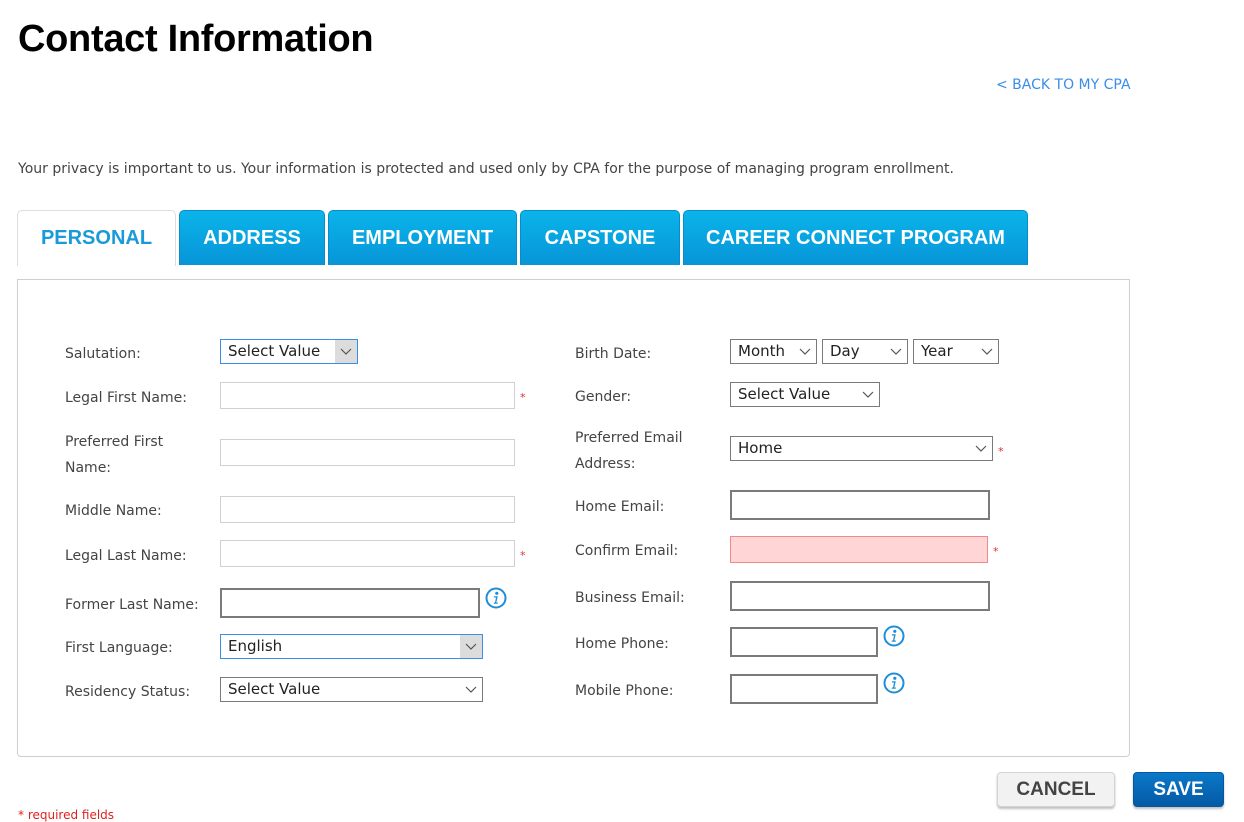  I want to click on confirm-email-label: Confirm Email:, so click(627, 551).